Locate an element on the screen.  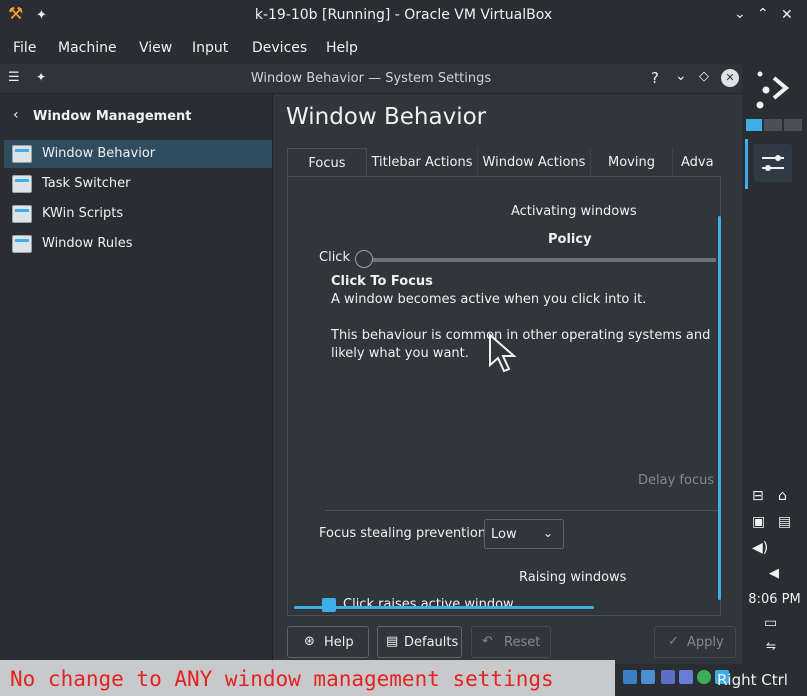
vbox-menubar: File Machine View Input Devices Help is located at coordinates (403, 48).